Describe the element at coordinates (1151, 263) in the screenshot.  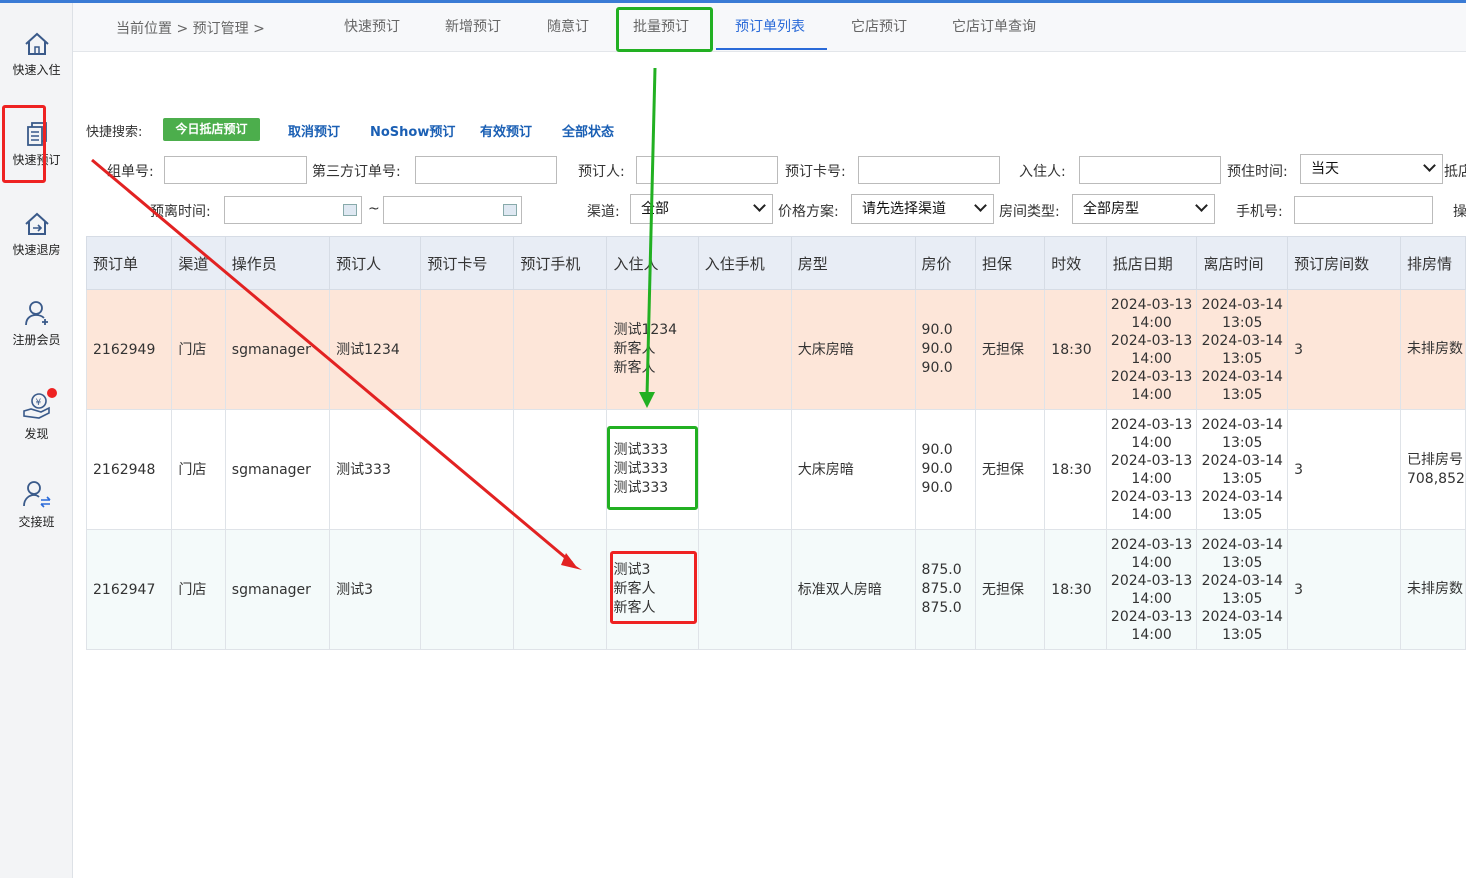
I see `col-header: 抵店日期` at that location.